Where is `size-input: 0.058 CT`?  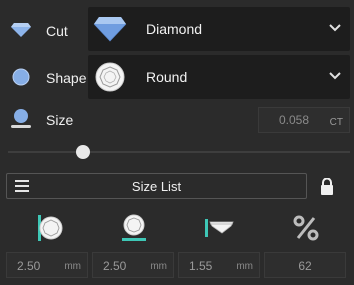
size-input: 0.058 CT is located at coordinates (304, 120).